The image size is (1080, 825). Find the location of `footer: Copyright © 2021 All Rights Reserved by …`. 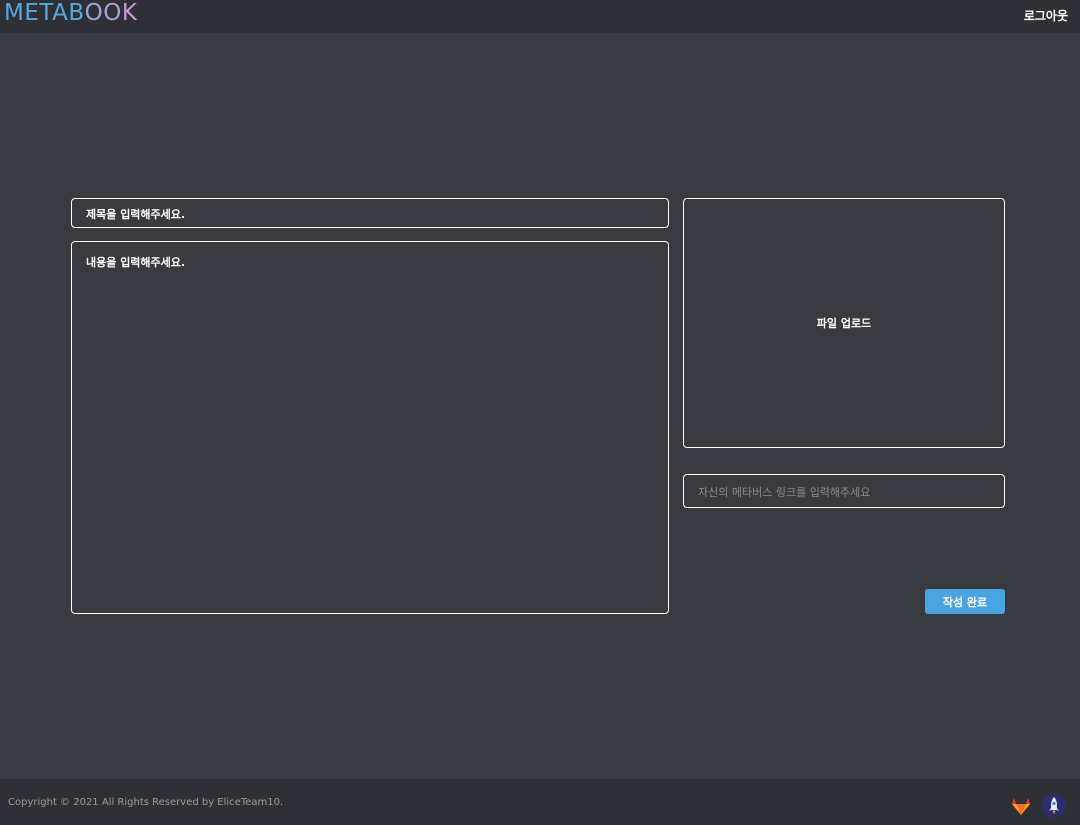

footer: Copyright © 2021 All Rights Reserved by … is located at coordinates (540, 802).